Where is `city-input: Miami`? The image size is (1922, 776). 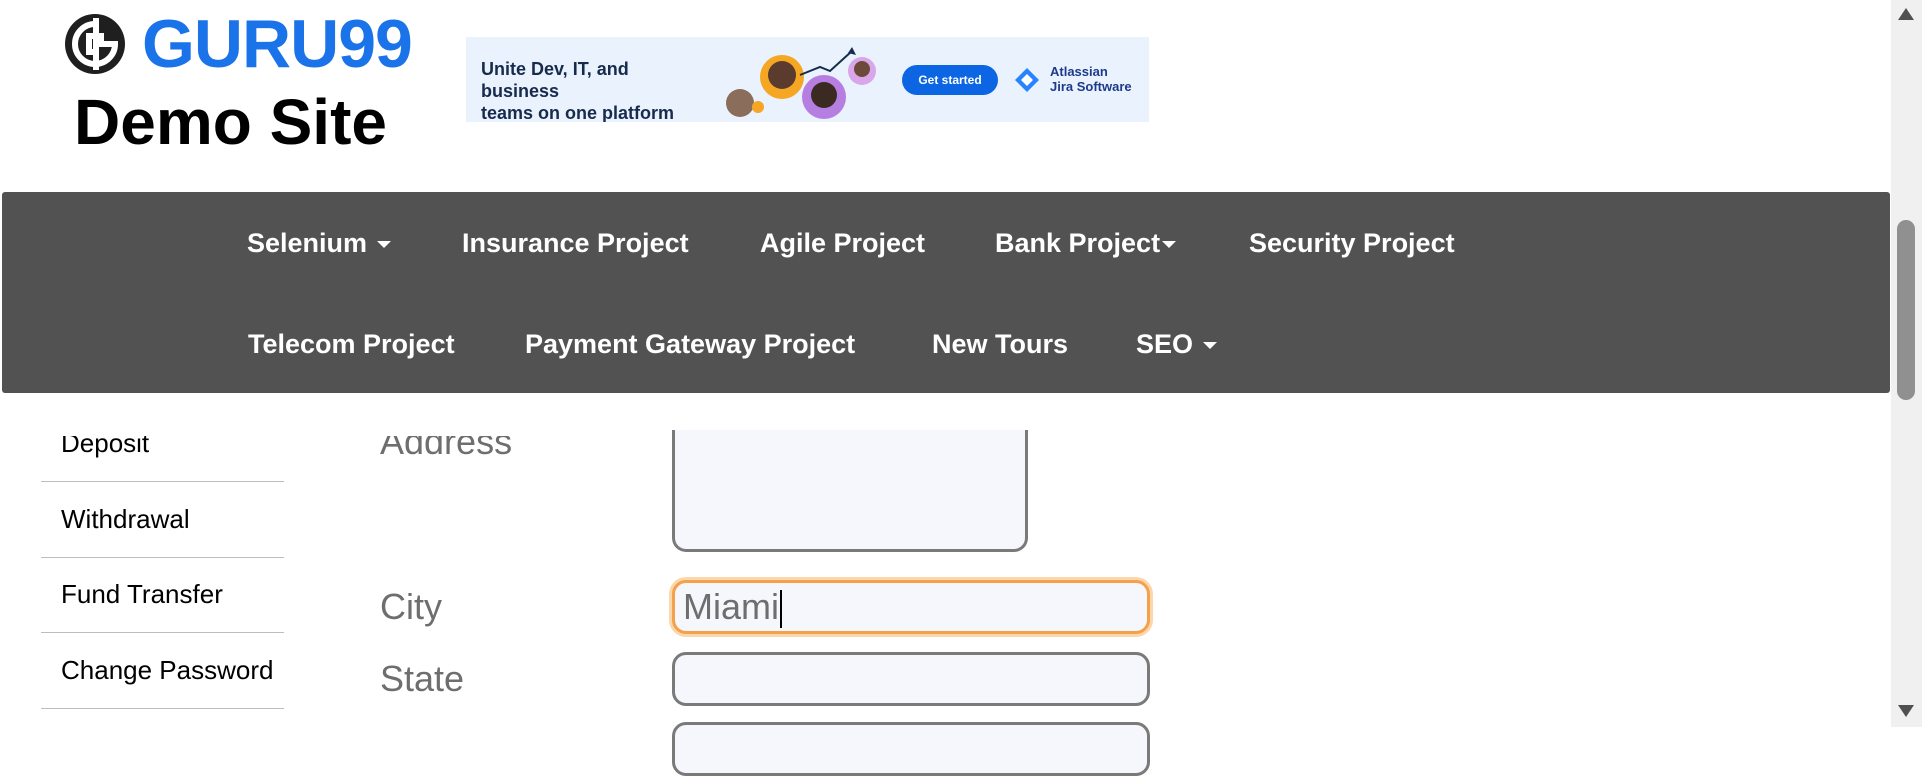 city-input: Miami is located at coordinates (911, 607).